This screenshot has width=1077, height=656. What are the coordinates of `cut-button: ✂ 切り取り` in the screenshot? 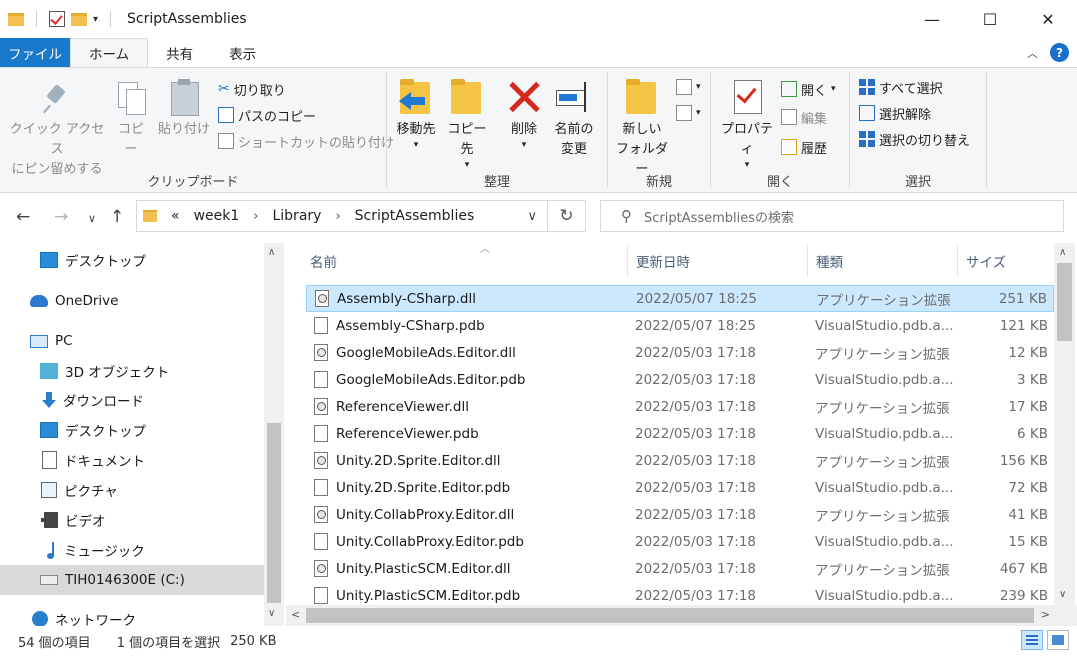 It's located at (252, 89).